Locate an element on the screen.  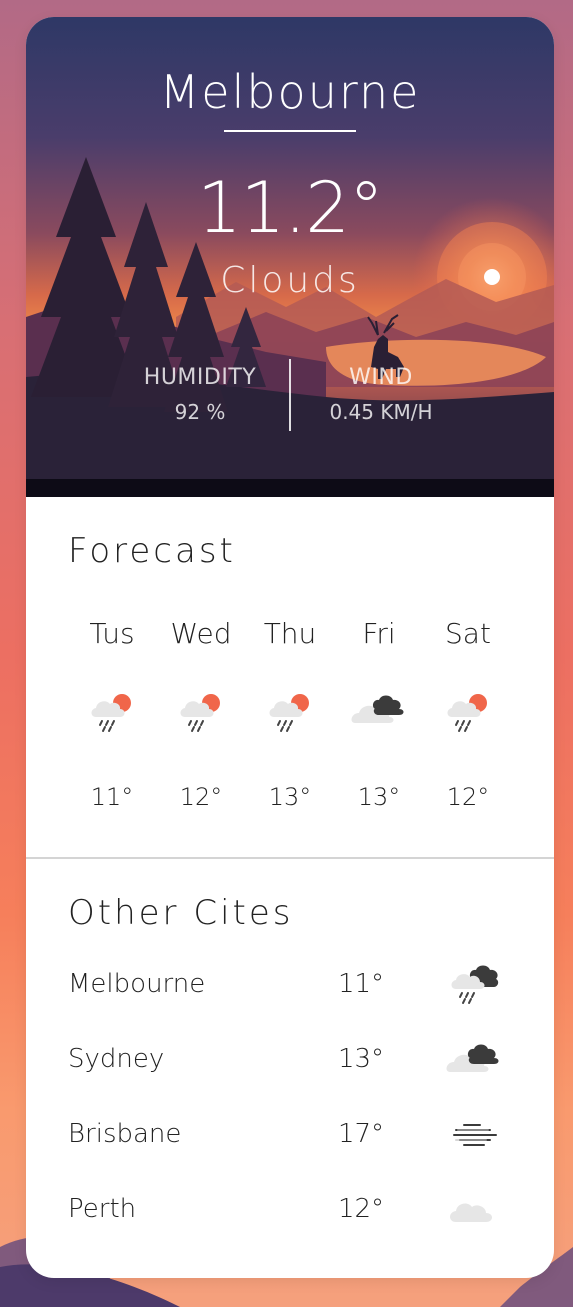
forecast-day-label: Sat is located at coordinates (468, 633).